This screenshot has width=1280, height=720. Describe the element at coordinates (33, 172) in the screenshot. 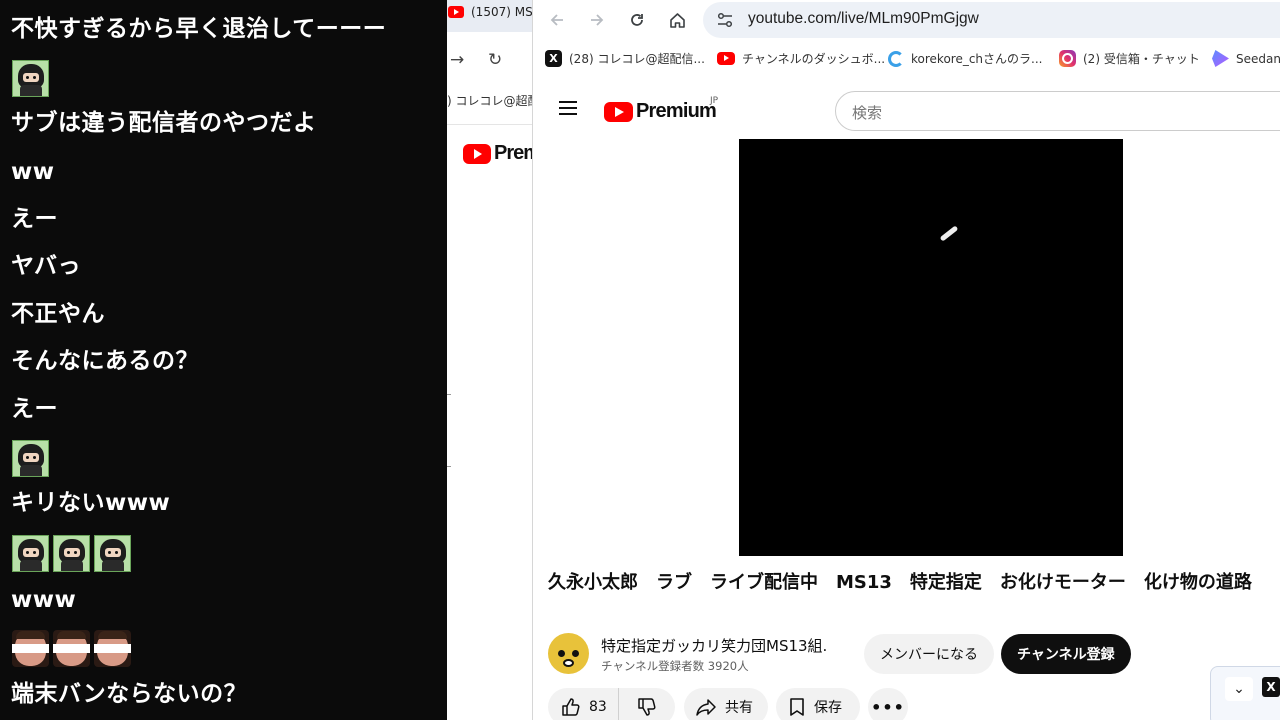

I see `chat-message: ww` at that location.